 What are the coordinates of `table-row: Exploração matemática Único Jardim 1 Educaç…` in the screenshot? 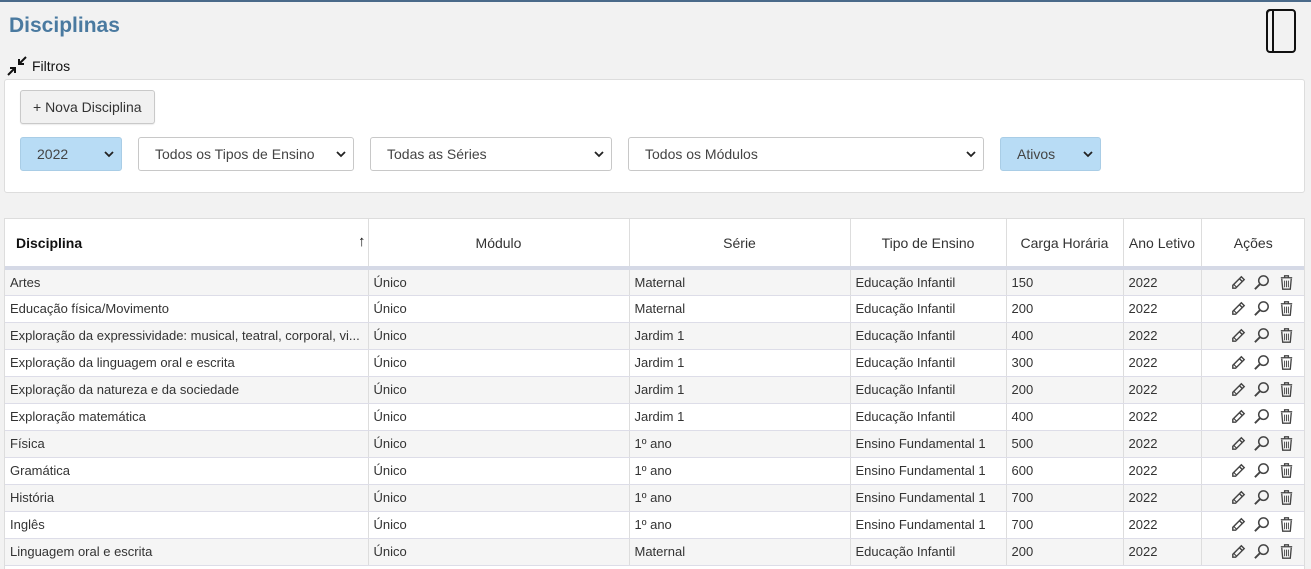 It's located at (654, 417).